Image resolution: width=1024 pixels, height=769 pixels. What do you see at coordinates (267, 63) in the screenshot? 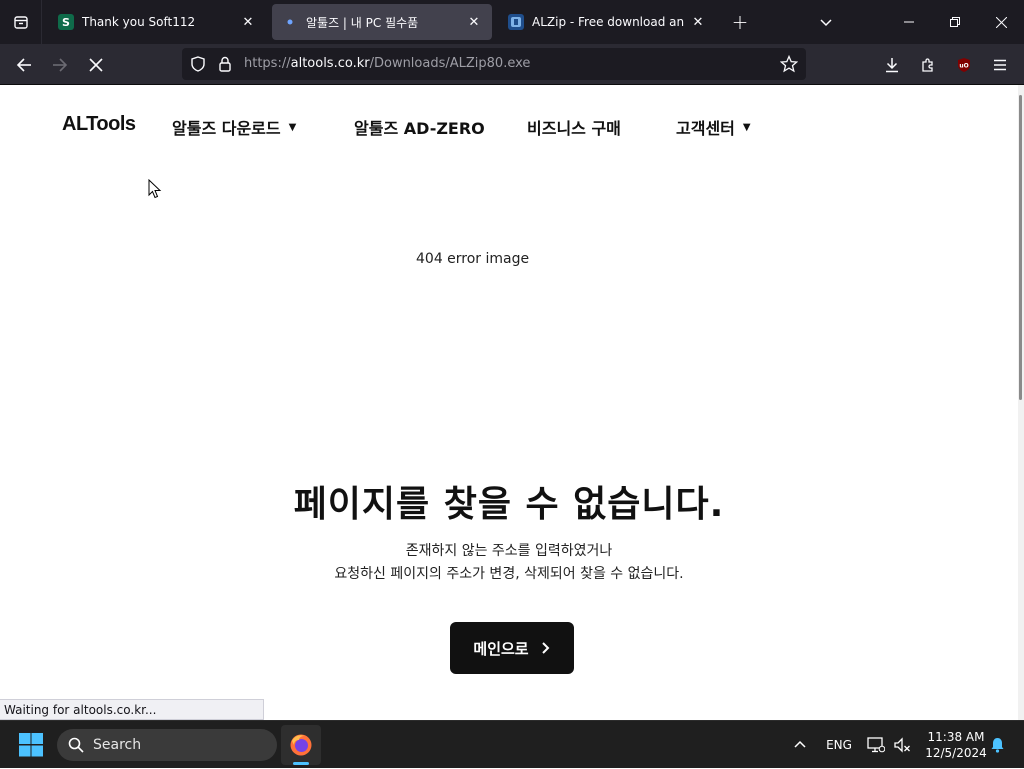
I see `url-prefix: https://` at bounding box center [267, 63].